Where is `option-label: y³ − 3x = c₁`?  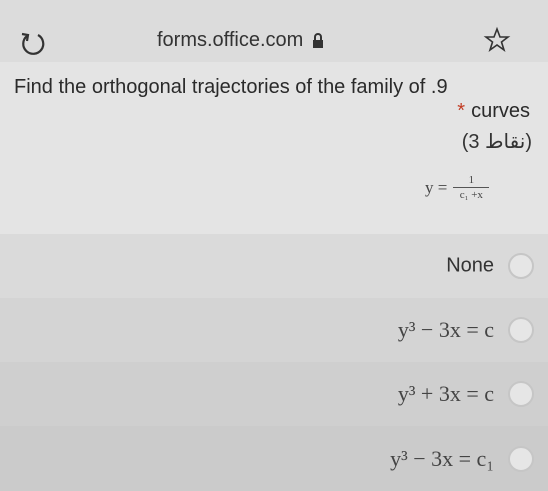 option-label: y³ − 3x = c₁ is located at coordinates (442, 458).